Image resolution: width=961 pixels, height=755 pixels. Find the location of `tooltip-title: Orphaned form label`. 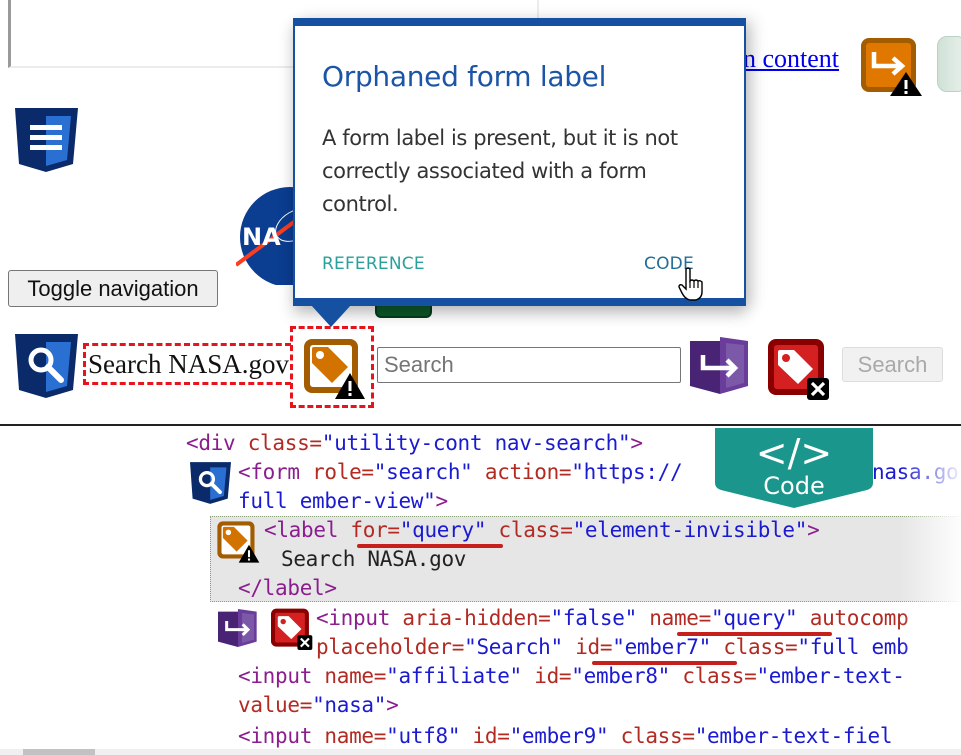

tooltip-title: Orphaned form label is located at coordinates (464, 76).